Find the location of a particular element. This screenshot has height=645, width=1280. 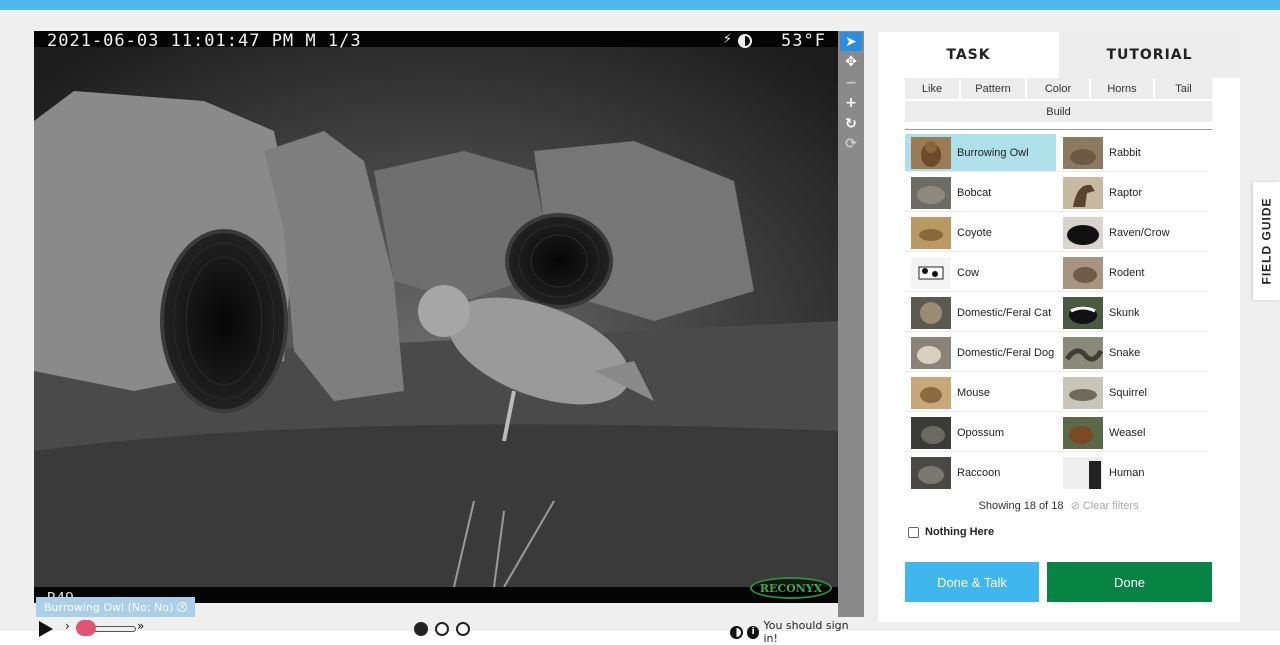

rodent-thumbnail is located at coordinates (1083, 272).